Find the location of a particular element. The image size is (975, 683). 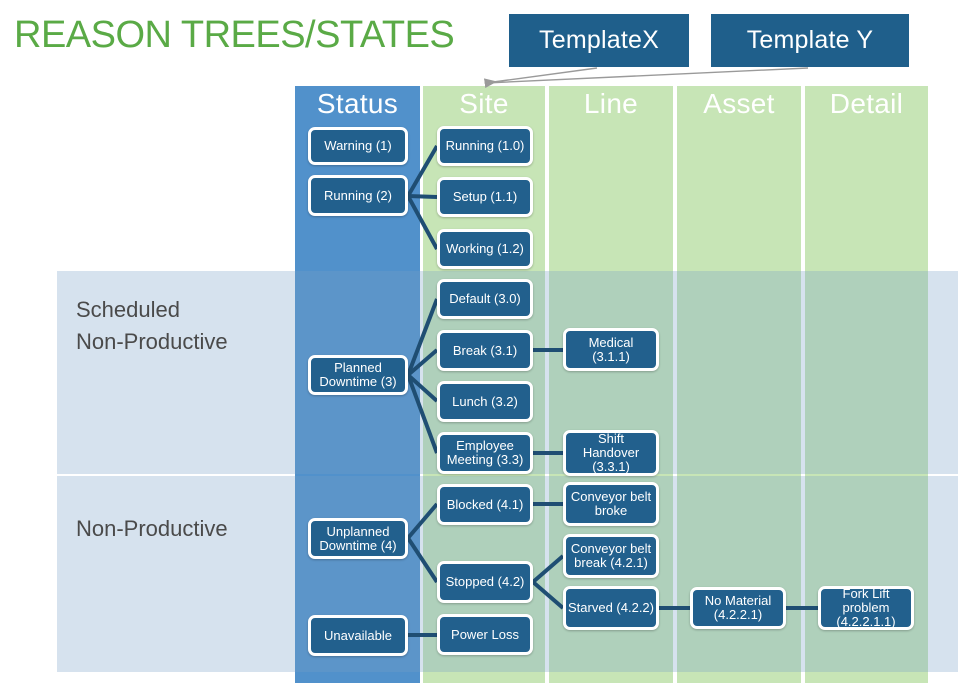

node-employee-meeting-3-3: Employee Meeting (3.3) is located at coordinates (485, 453).